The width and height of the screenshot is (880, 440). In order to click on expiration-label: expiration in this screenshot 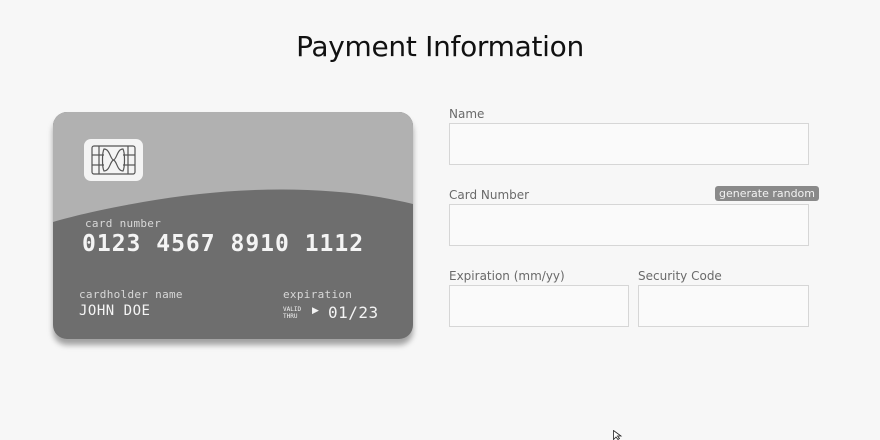, I will do `click(318, 294)`.